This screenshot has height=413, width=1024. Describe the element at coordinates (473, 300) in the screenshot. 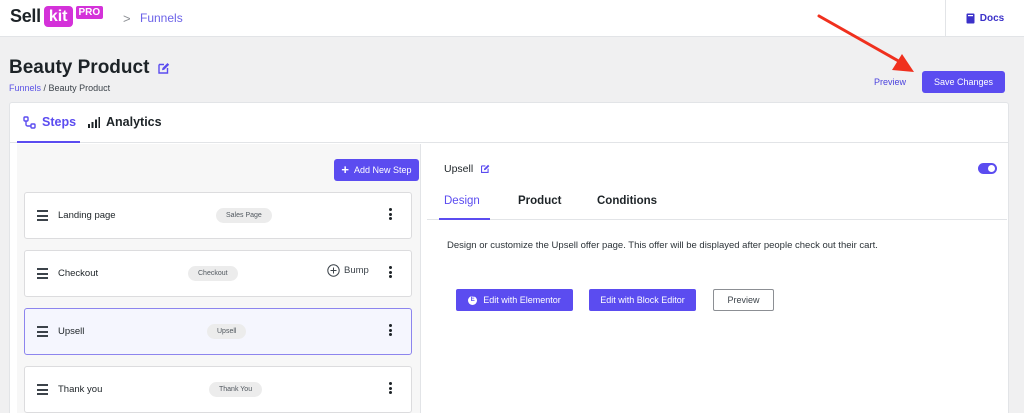

I see `elementor-icon: E` at that location.